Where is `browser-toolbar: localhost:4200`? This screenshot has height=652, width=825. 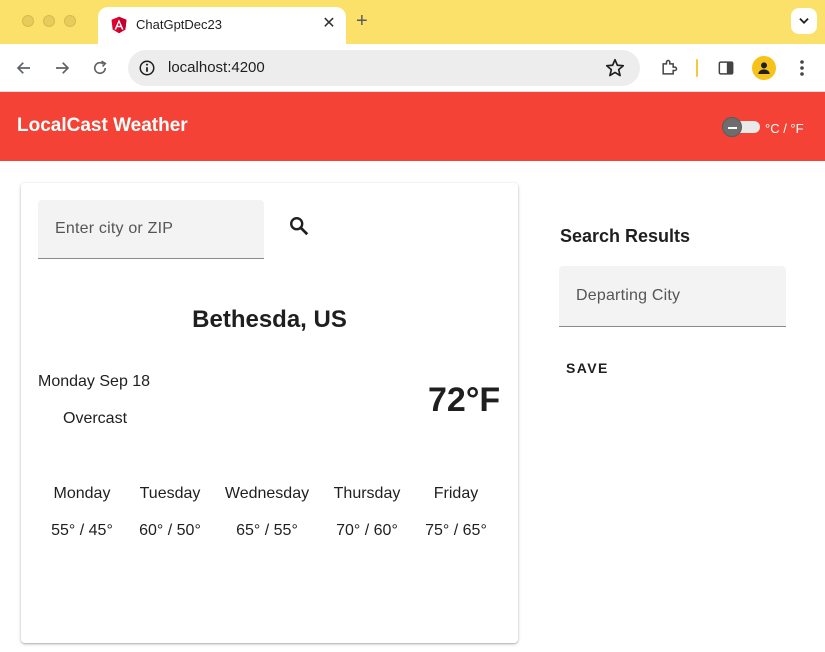
browser-toolbar: localhost:4200 is located at coordinates (412, 68).